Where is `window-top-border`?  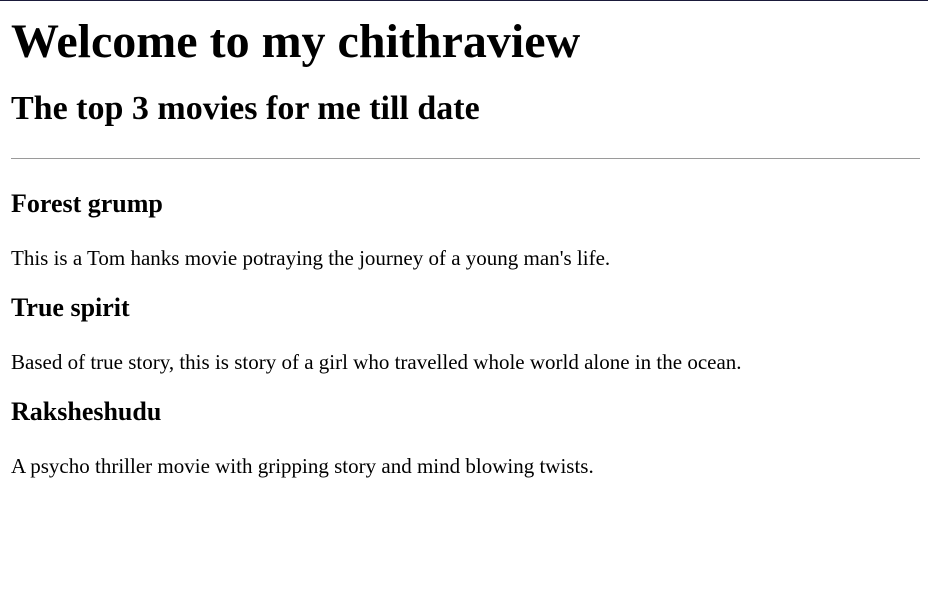
window-top-border is located at coordinates (464, 0).